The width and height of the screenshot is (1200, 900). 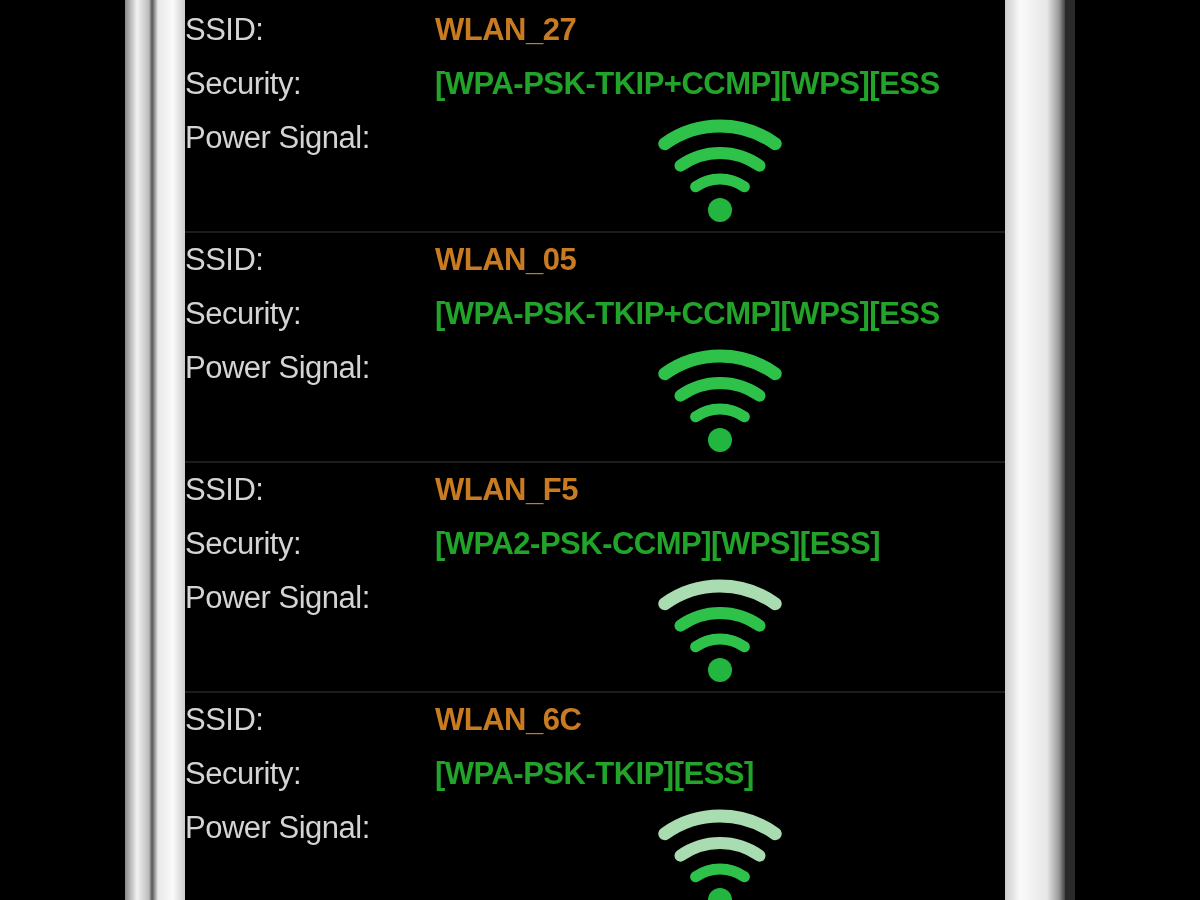 I want to click on ssid-value: WLAN_05, so click(x=506, y=260).